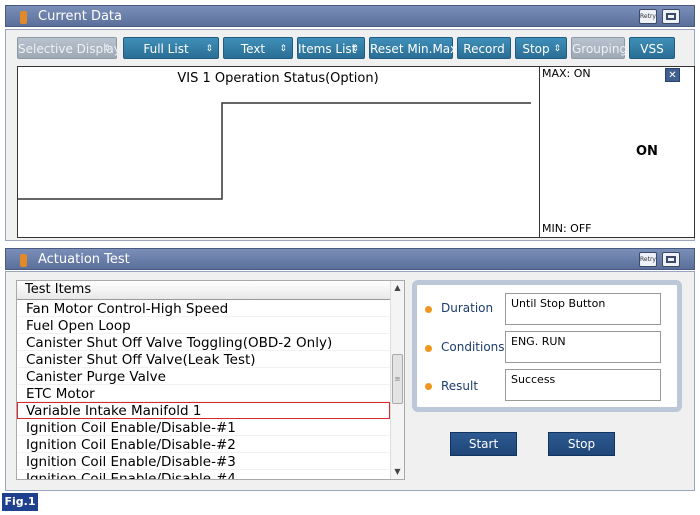 This screenshot has height=515, width=700. Describe the element at coordinates (566, 73) in the screenshot. I see `max-value-label: MAX: ON` at that location.